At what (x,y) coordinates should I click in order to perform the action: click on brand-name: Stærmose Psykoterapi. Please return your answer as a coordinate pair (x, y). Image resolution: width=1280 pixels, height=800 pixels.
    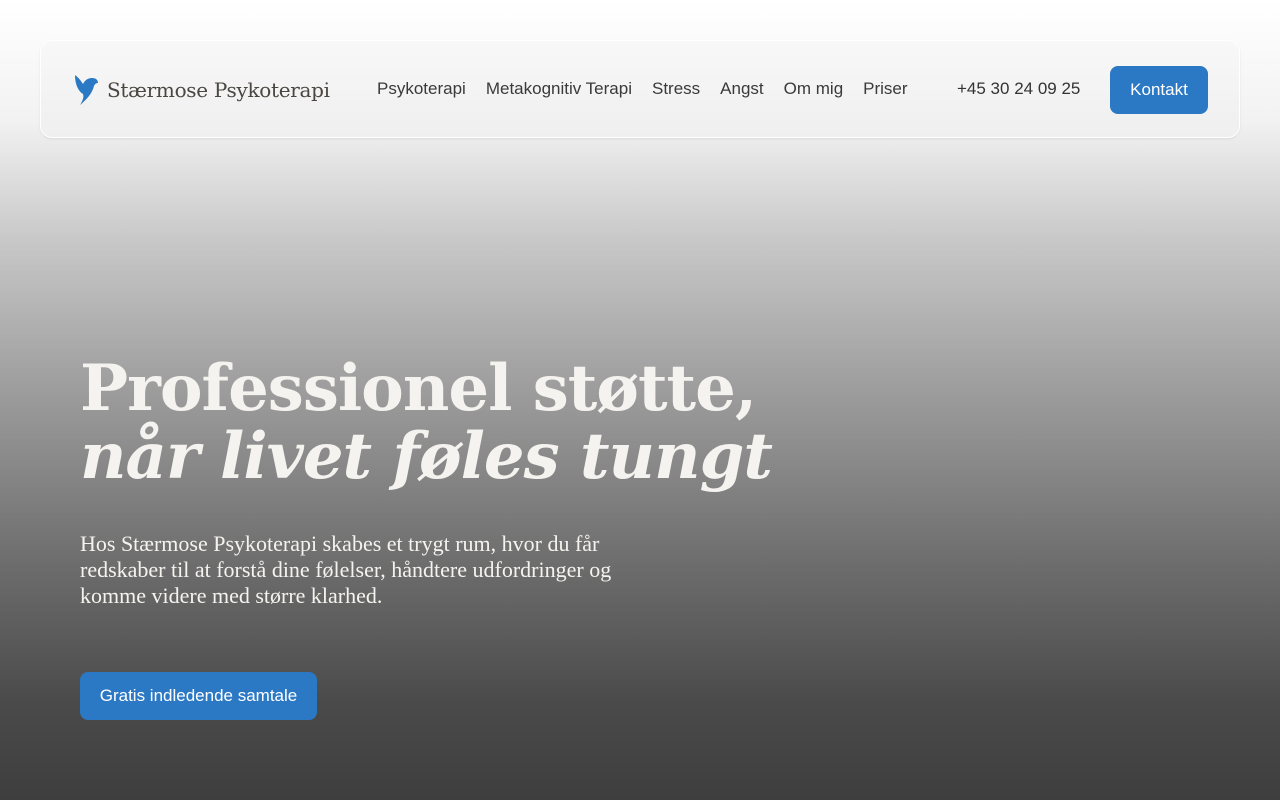
    Looking at the image, I should click on (218, 90).